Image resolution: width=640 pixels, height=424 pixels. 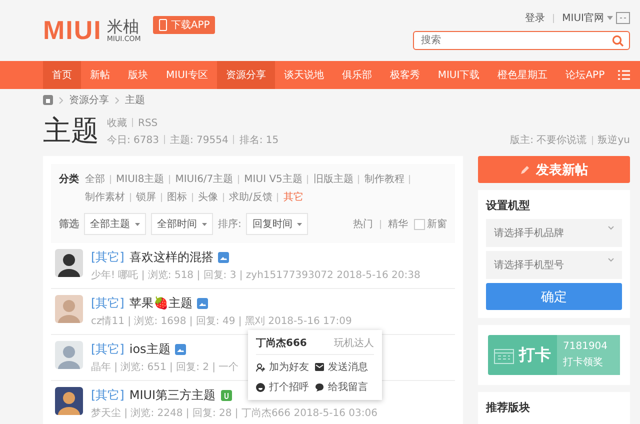 What do you see at coordinates (273, 179) in the screenshot?
I see `category-link: MIUI V5主题` at bounding box center [273, 179].